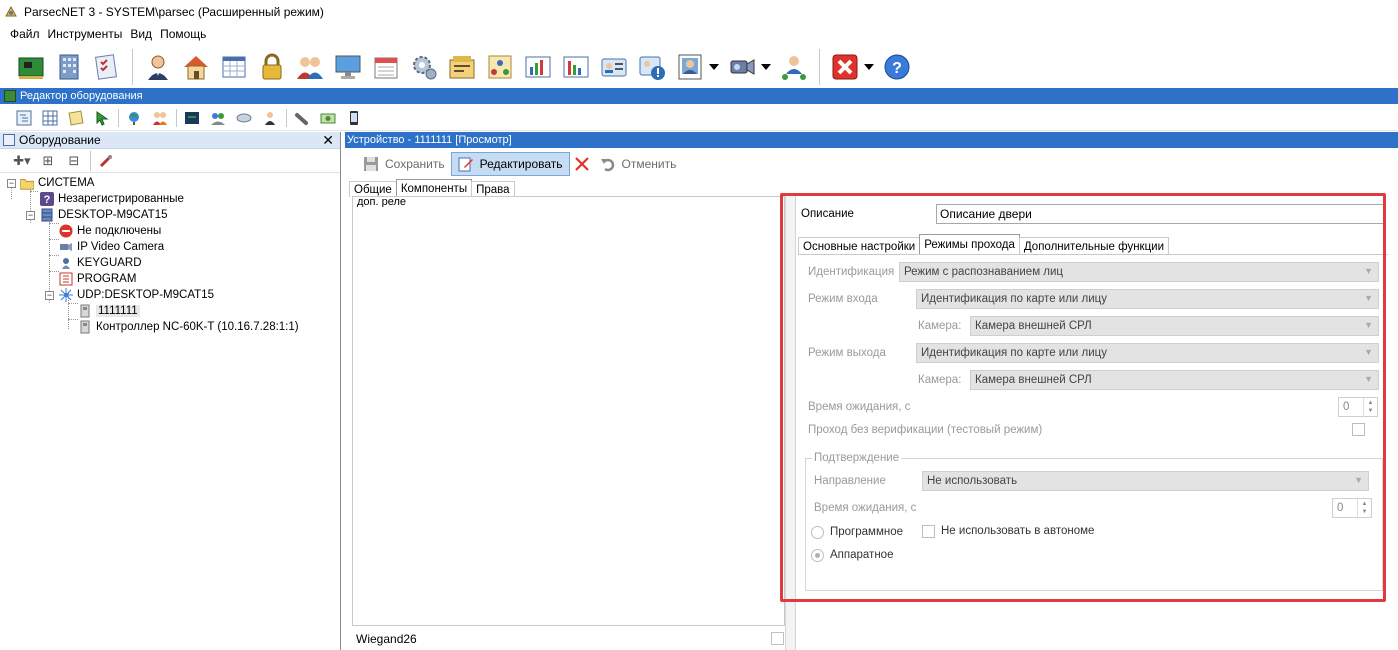  What do you see at coordinates (100, 263) in the screenshot?
I see `tree-node-keyguard: KEYGUARD` at bounding box center [100, 263].